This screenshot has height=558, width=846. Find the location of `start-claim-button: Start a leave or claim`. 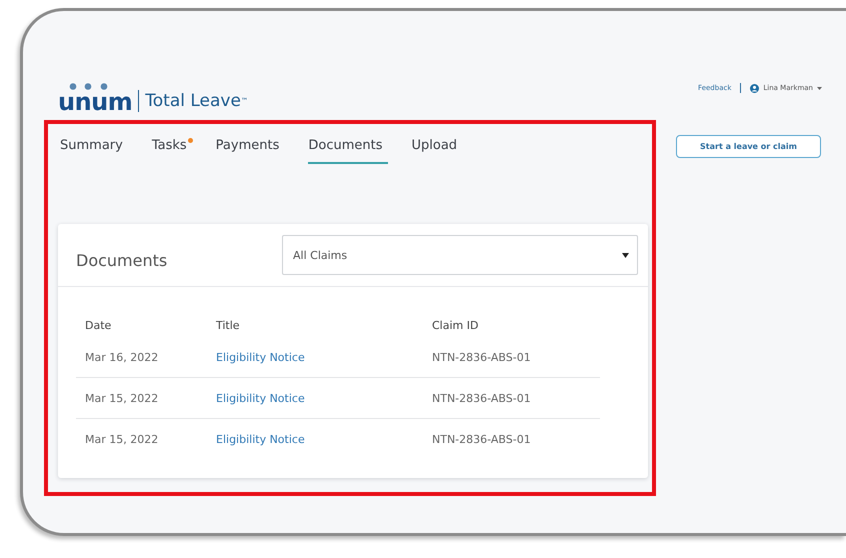

start-claim-button: Start a leave or claim is located at coordinates (748, 146).